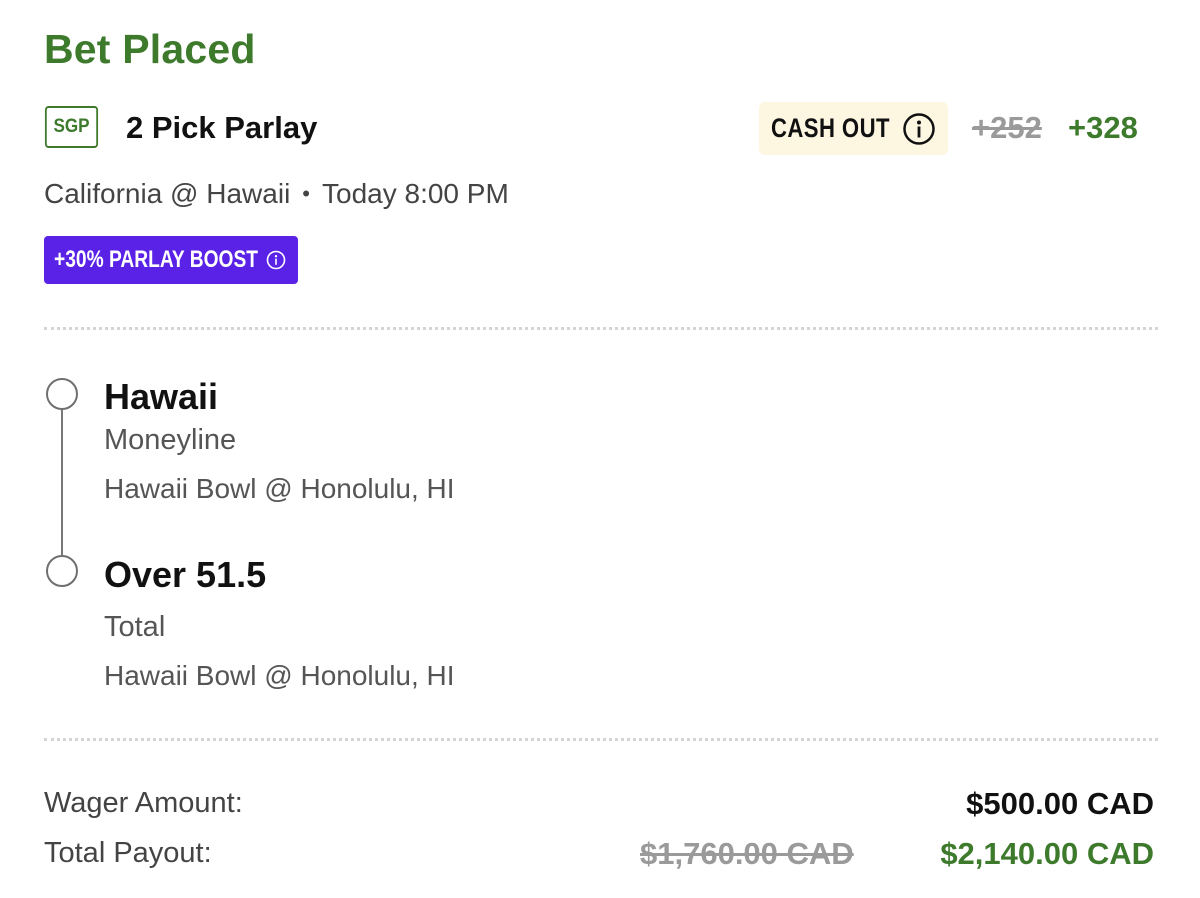 The image size is (1200, 898). Describe the element at coordinates (62, 482) in the screenshot. I see `timeline-connector` at that location.